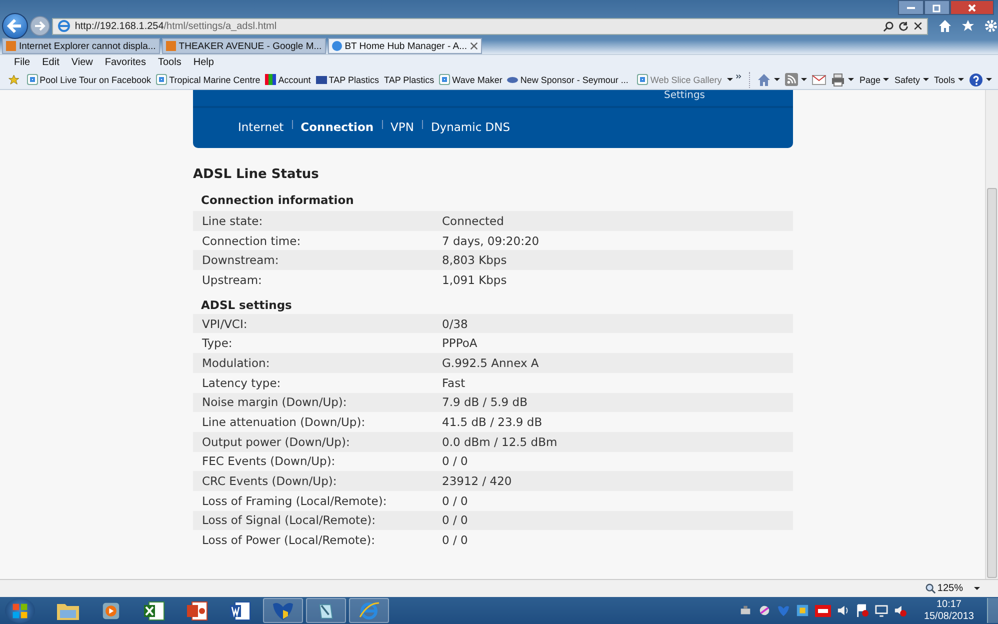 This screenshot has width=998, height=624. What do you see at coordinates (500, 441) in the screenshot?
I see `field-value: 0.0 dBm / 12.5 dBm` at bounding box center [500, 441].